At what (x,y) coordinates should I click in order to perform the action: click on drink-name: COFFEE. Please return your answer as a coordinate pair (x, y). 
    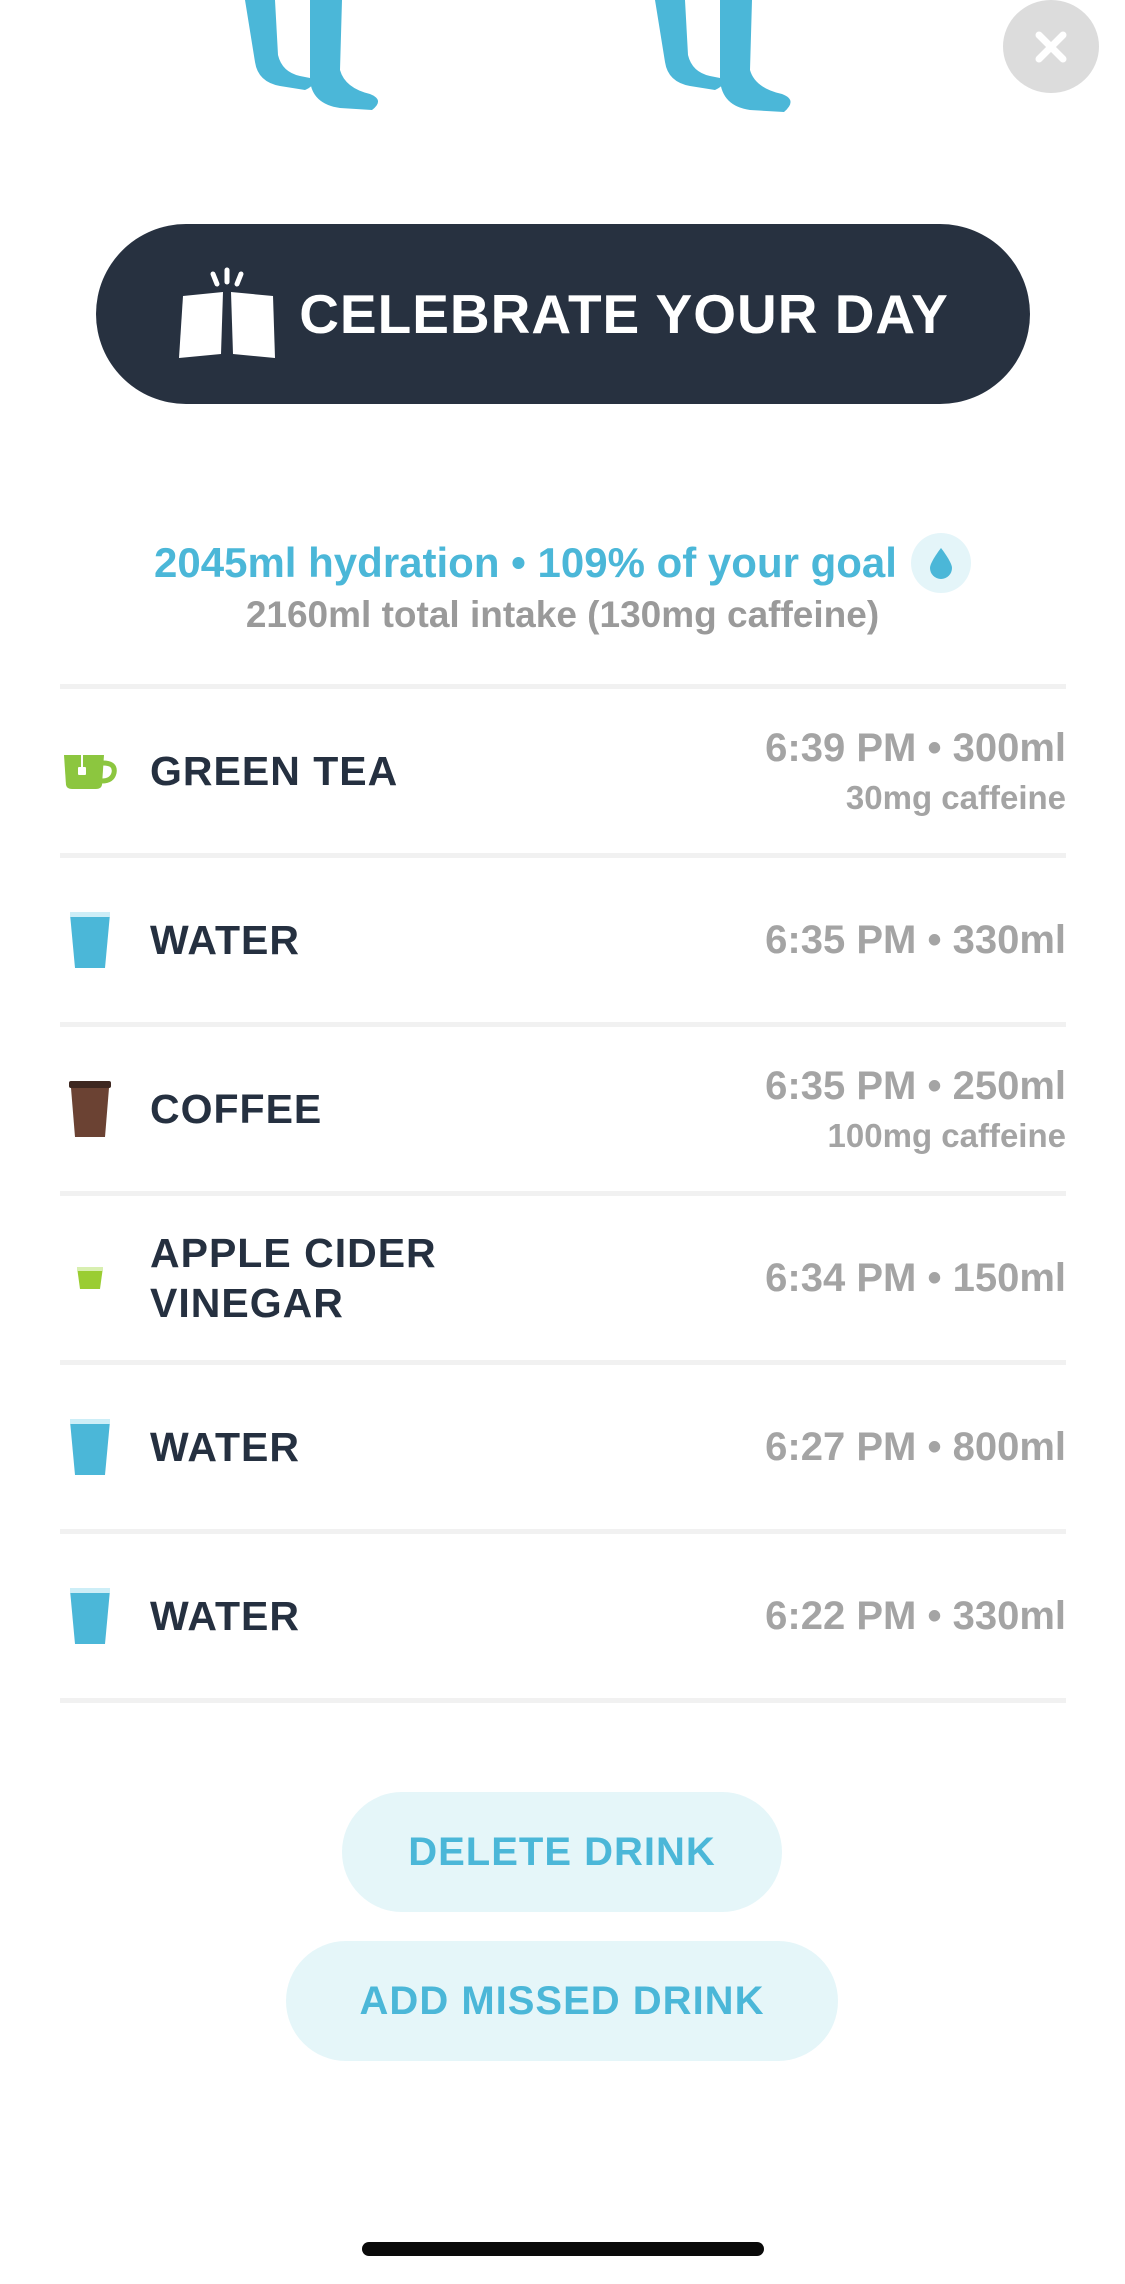
    Looking at the image, I should click on (236, 1109).